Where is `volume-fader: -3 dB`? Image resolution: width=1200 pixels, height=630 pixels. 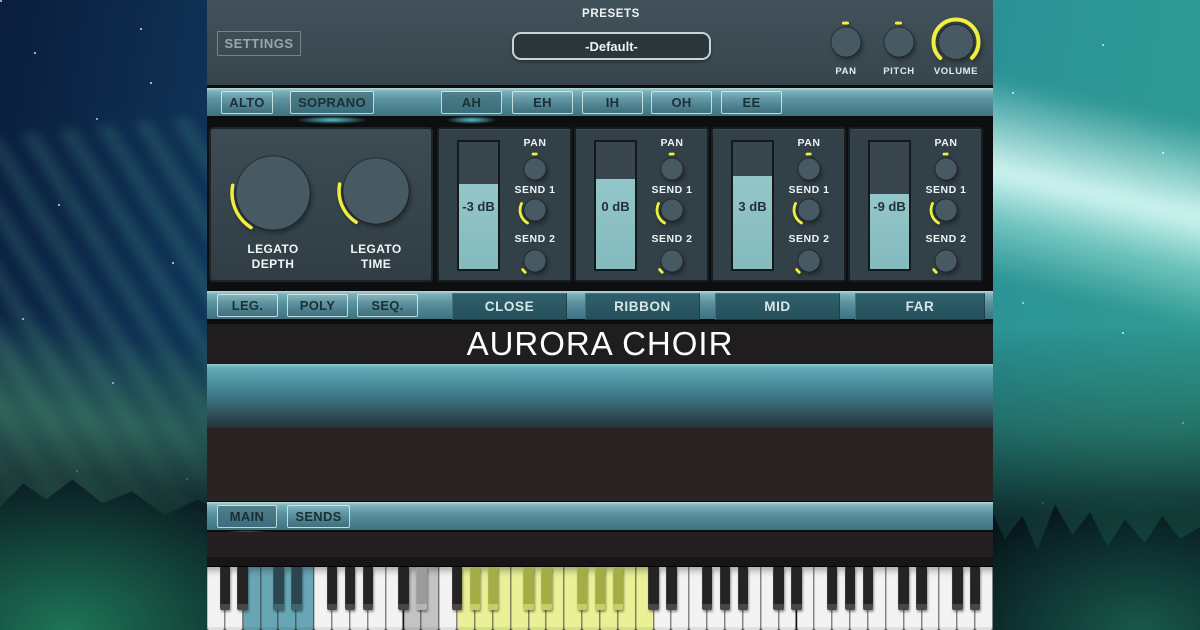 volume-fader: -3 dB is located at coordinates (478, 205).